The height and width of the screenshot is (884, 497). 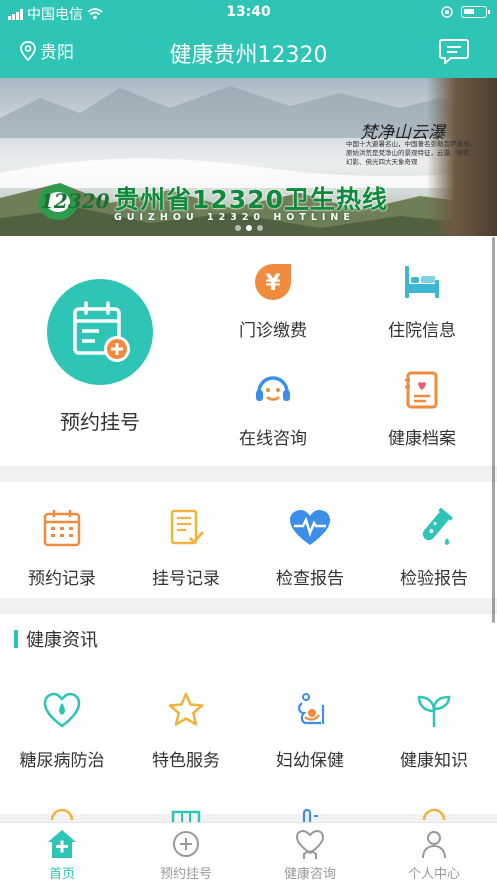 I want to click on section-accent-bar, so click(x=16, y=639).